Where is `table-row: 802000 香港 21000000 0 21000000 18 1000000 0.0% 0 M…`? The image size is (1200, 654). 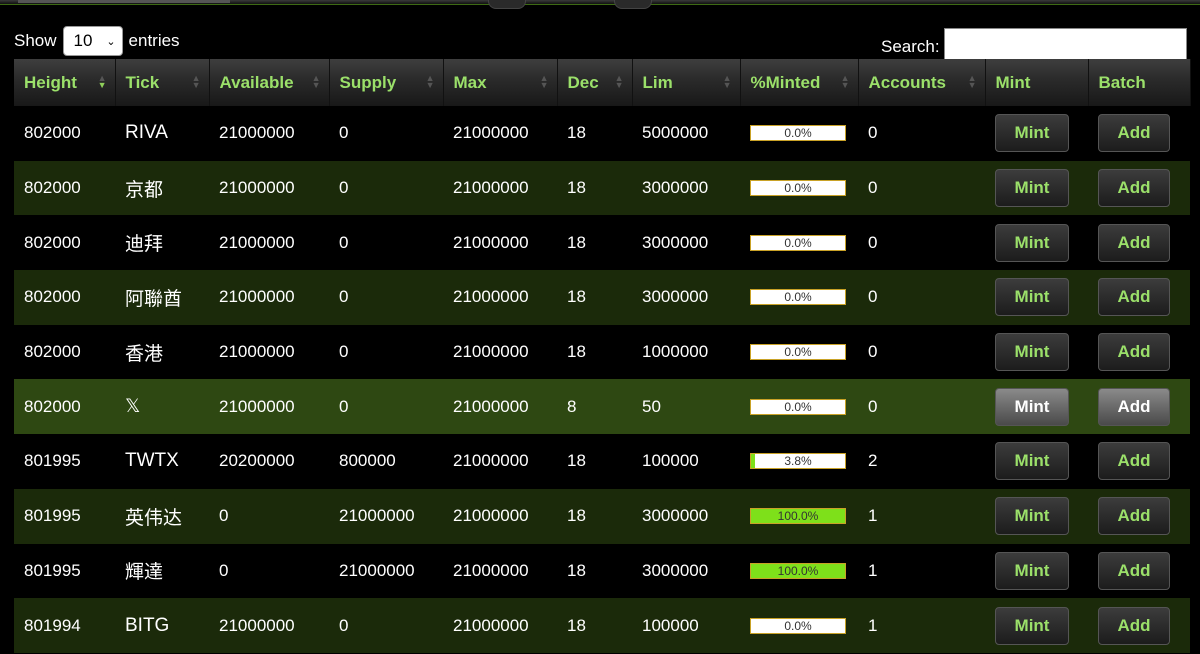 table-row: 802000 香港 21000000 0 21000000 18 1000000 0.0% 0 M… is located at coordinates (602, 352).